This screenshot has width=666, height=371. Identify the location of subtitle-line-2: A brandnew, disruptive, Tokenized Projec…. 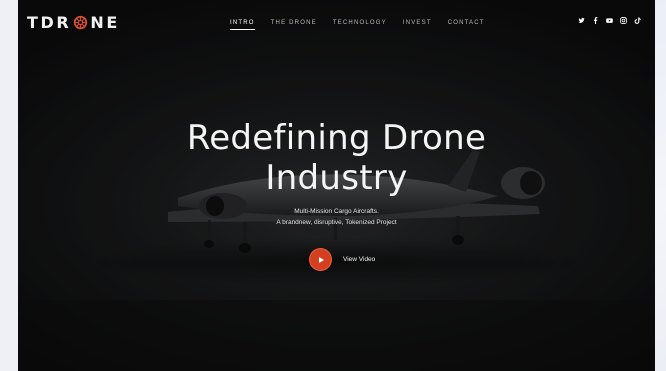
(336, 222).